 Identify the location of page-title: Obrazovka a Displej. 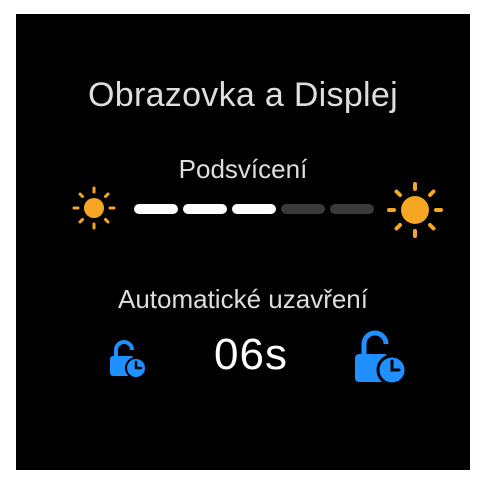
(243, 95).